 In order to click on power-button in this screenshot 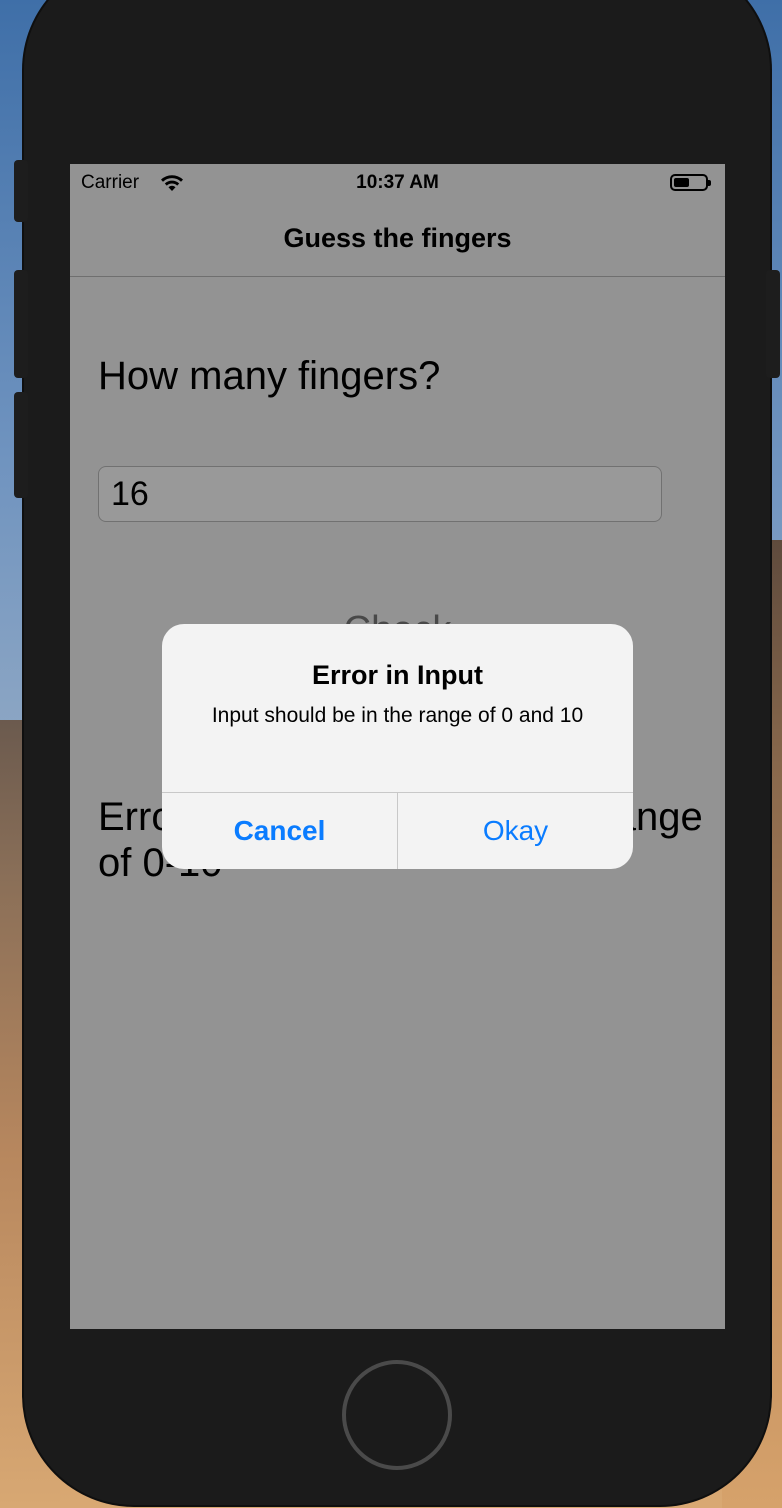, I will do `click(773, 324)`.